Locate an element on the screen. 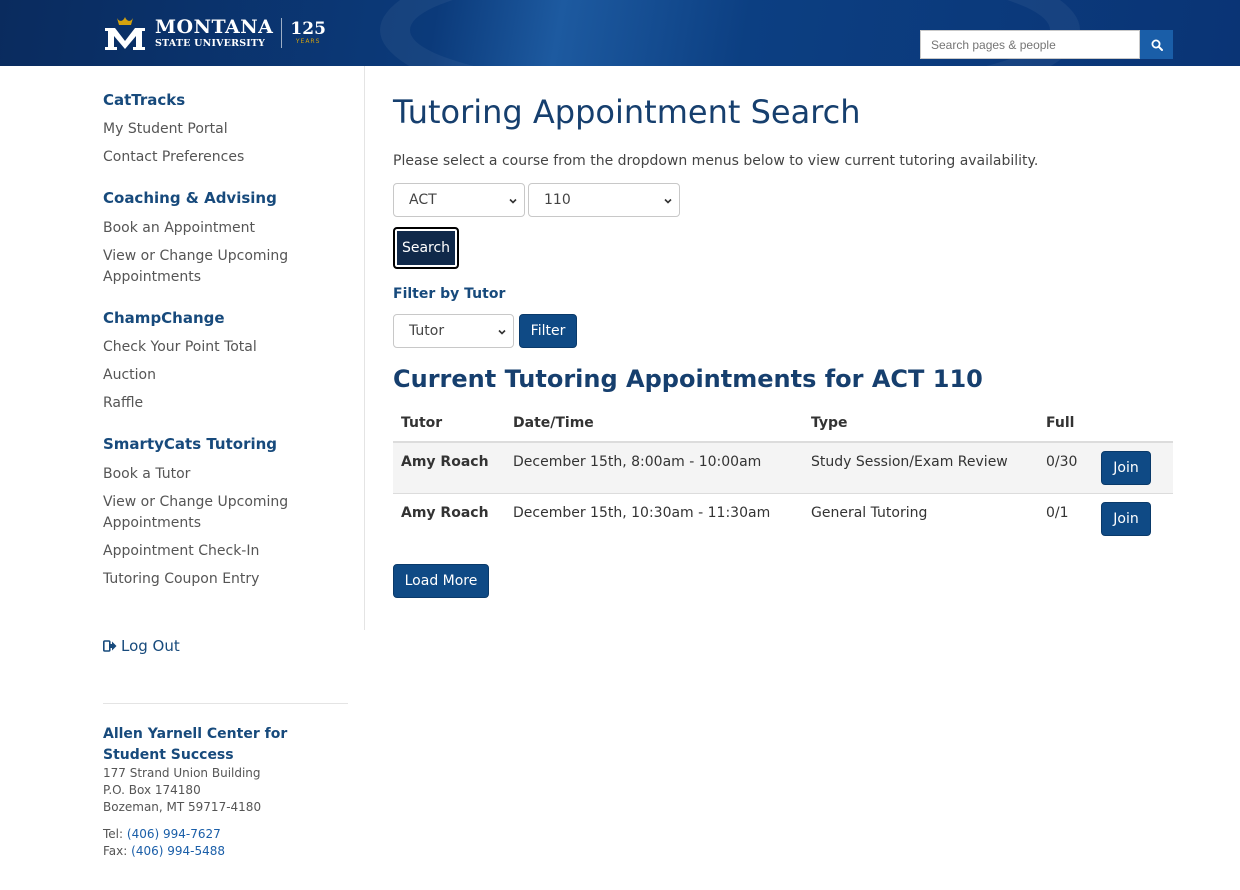 The width and height of the screenshot is (1240, 890). row-datetime: December 15th, 8:00am - 10:00am is located at coordinates (637, 462).